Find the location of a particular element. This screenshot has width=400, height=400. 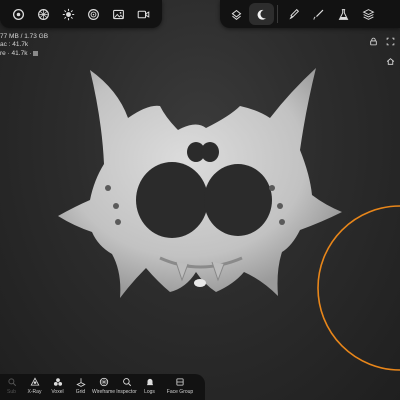

subdivide-icon is located at coordinates (11, 382).